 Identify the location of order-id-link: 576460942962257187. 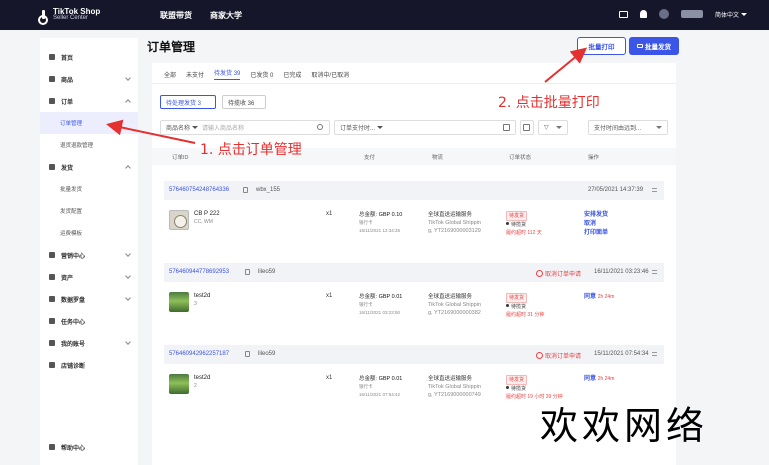
(199, 354).